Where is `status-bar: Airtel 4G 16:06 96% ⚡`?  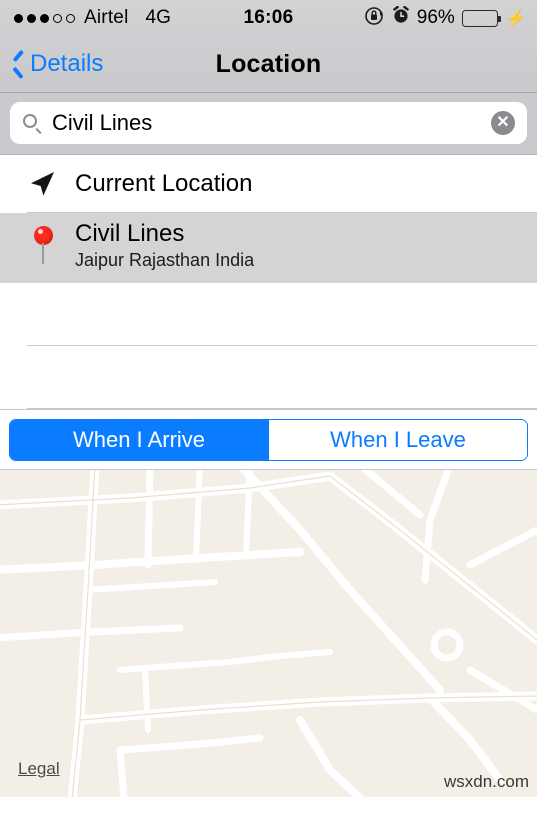
status-bar: Airtel 4G 16:06 96% ⚡ is located at coordinates (268, 18).